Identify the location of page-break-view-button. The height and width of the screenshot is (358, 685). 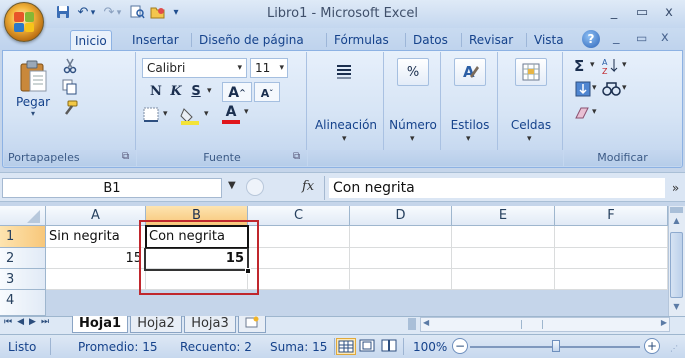
(390, 346).